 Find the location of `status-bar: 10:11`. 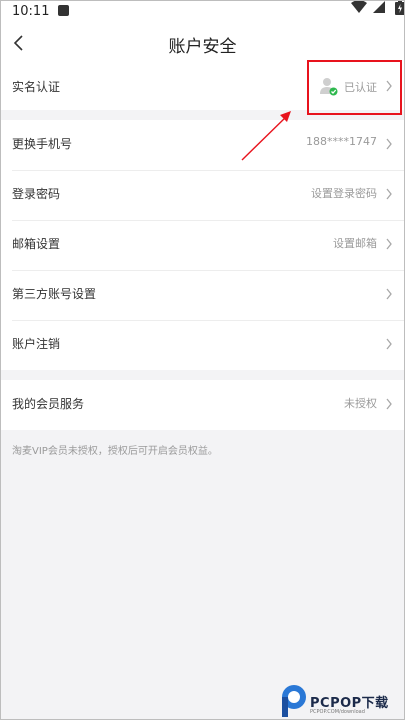

status-bar: 10:11 is located at coordinates (202, 12).